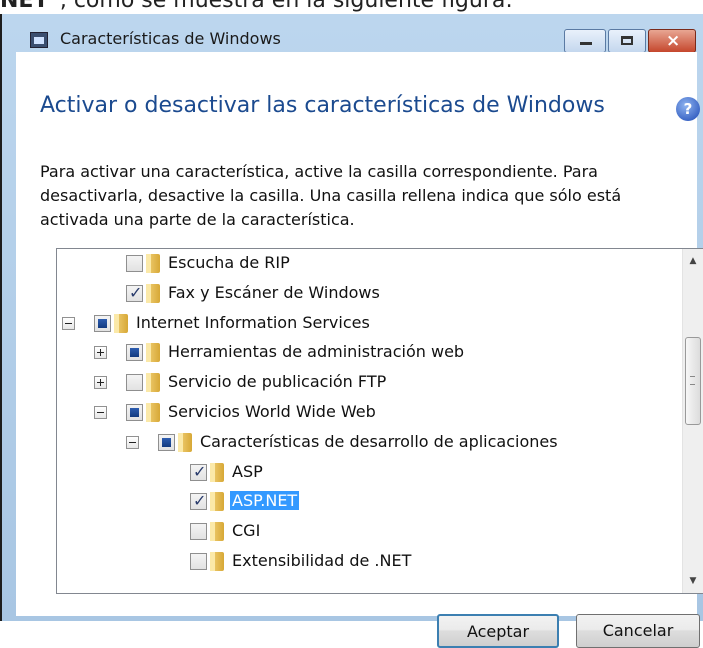 This screenshot has width=703, height=648. I want to click on scroll-up-icon: ▲, so click(693, 261).